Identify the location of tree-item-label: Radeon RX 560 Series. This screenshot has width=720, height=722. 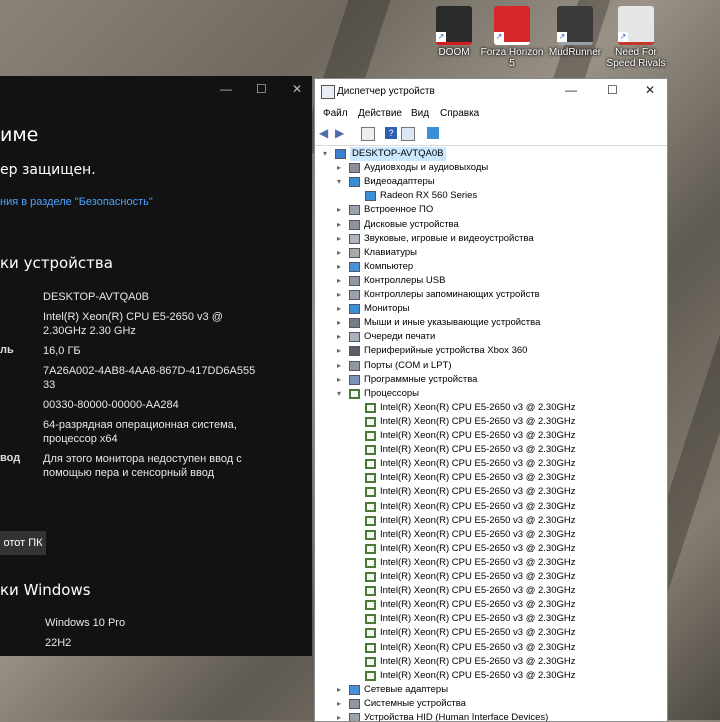
(429, 196).